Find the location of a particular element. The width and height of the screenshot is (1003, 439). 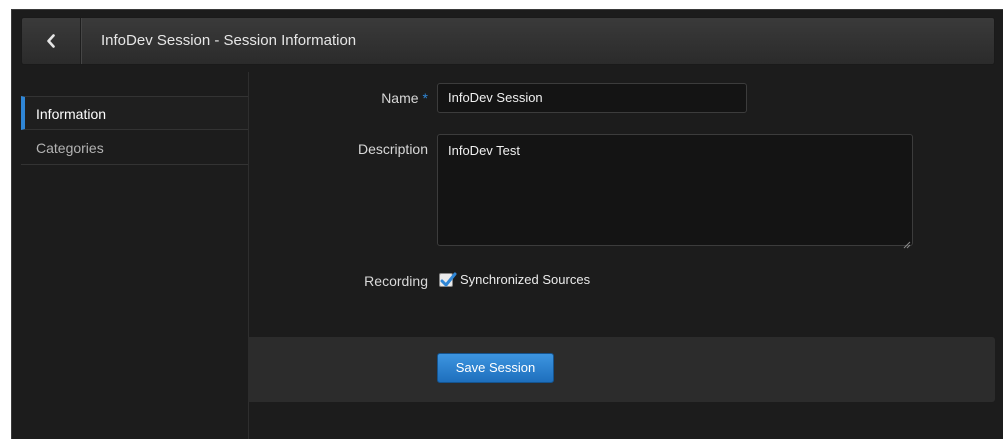

recording-label: Recording is located at coordinates (396, 281).